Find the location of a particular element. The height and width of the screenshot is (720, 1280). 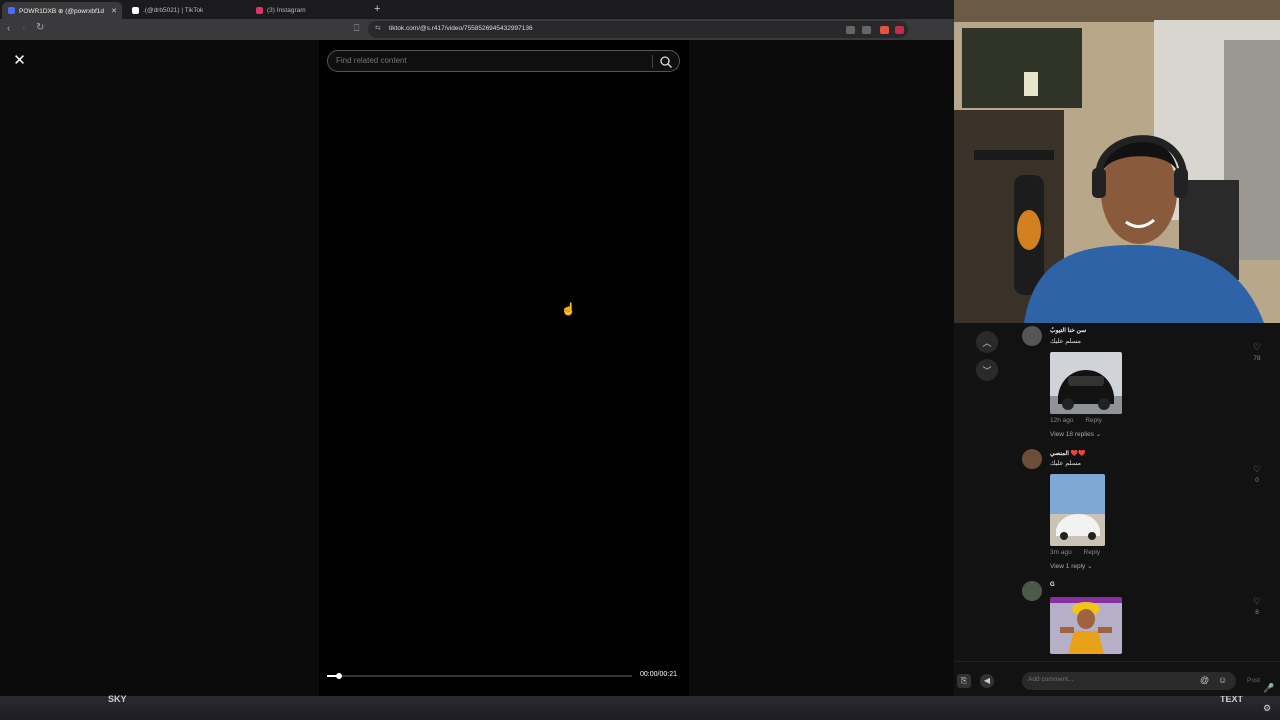

microphone-icon: 🎤 is located at coordinates (1268, 688).